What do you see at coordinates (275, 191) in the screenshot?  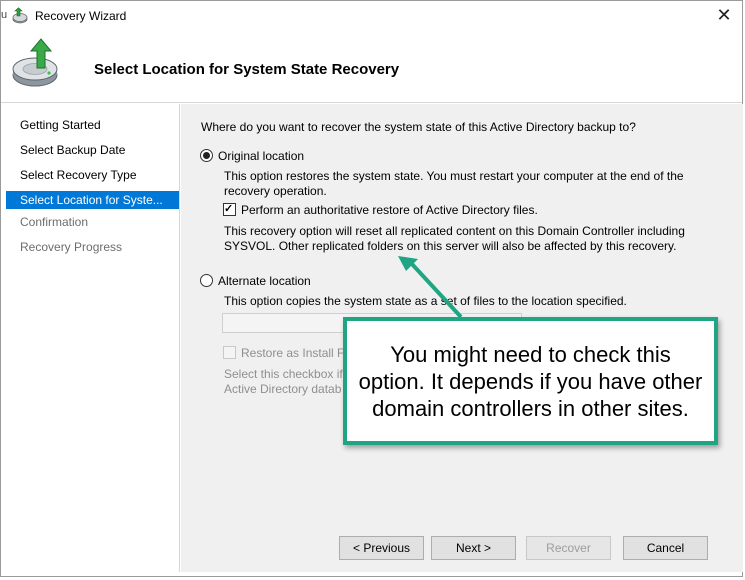 I see `original-location-description-cont: recovery operation.` at bounding box center [275, 191].